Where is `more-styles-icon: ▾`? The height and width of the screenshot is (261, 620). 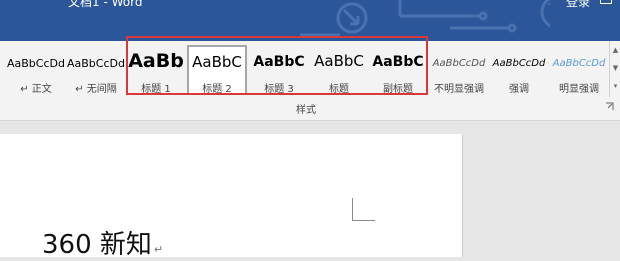
more-styles-icon: ▾ is located at coordinates (615, 86).